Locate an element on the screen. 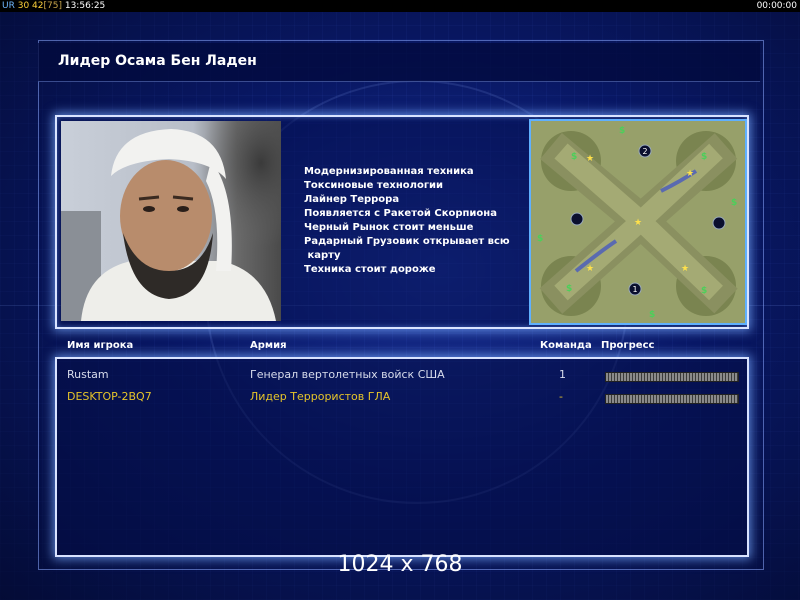  ur-label: UR is located at coordinates (8, 6).